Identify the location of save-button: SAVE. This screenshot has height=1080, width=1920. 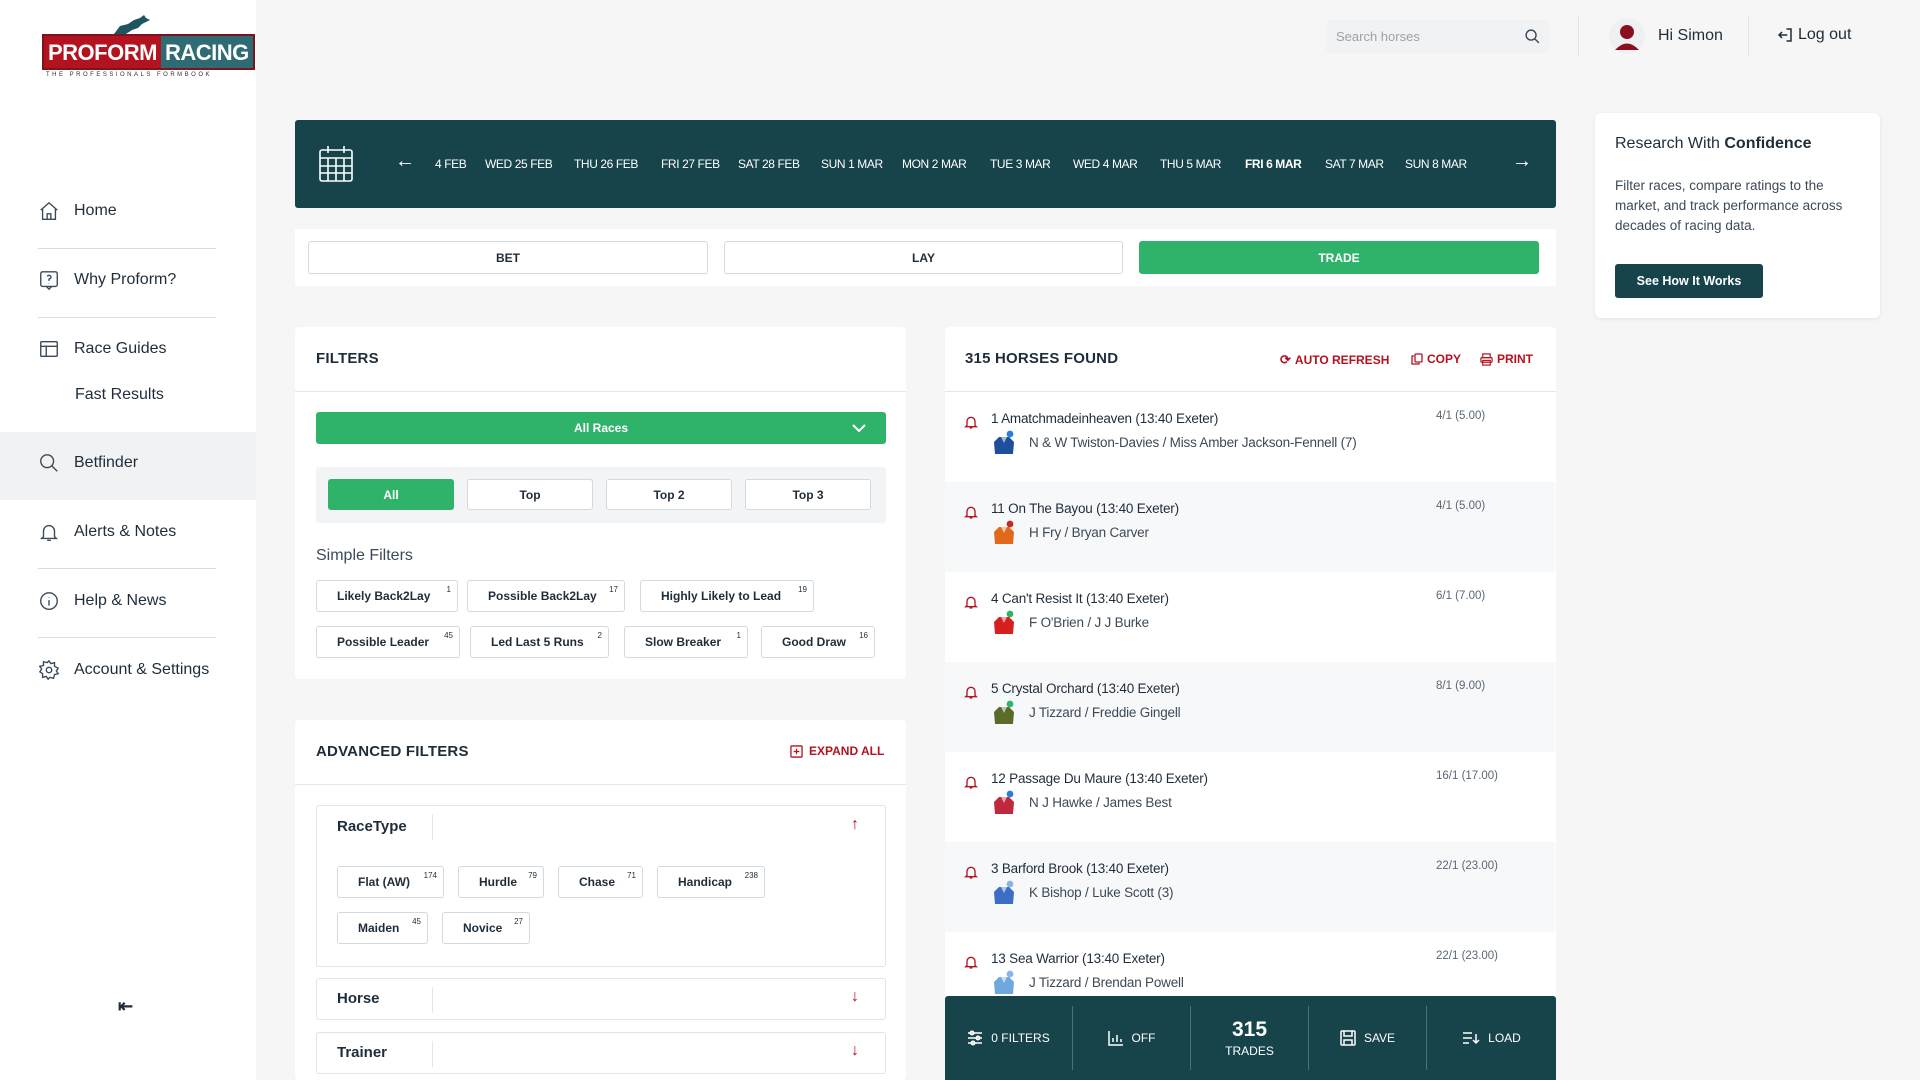
(1367, 1038).